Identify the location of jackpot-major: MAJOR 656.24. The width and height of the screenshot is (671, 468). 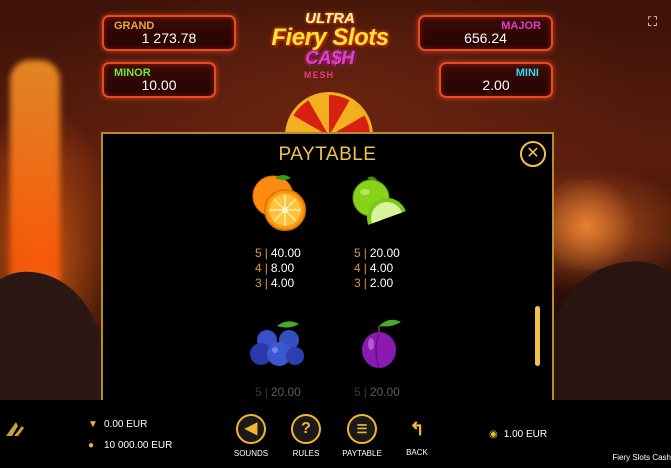
(485, 33).